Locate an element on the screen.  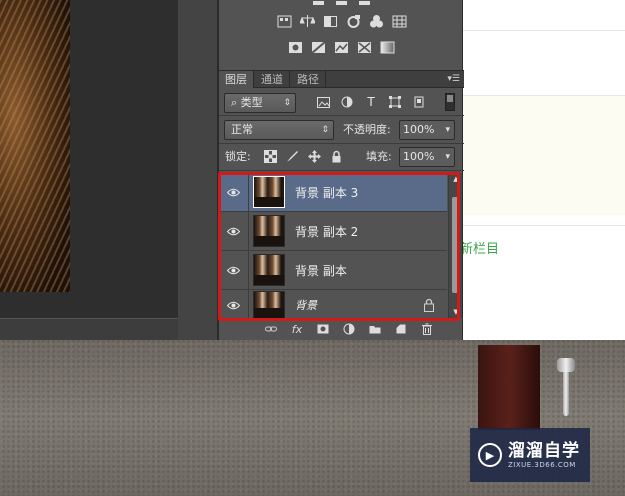
link-layers-icon is located at coordinates (271, 329).